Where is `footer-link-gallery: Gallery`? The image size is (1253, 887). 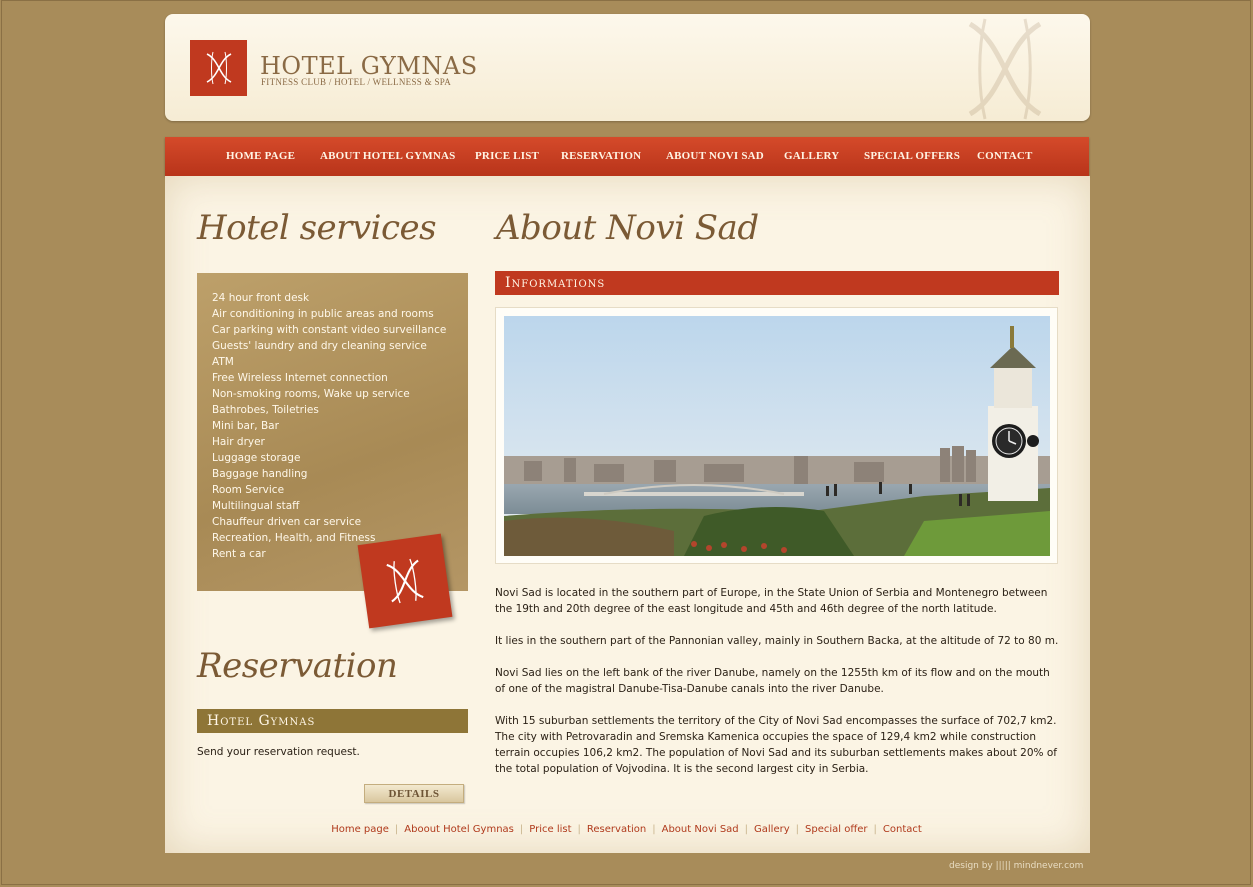 footer-link-gallery: Gallery is located at coordinates (772, 829).